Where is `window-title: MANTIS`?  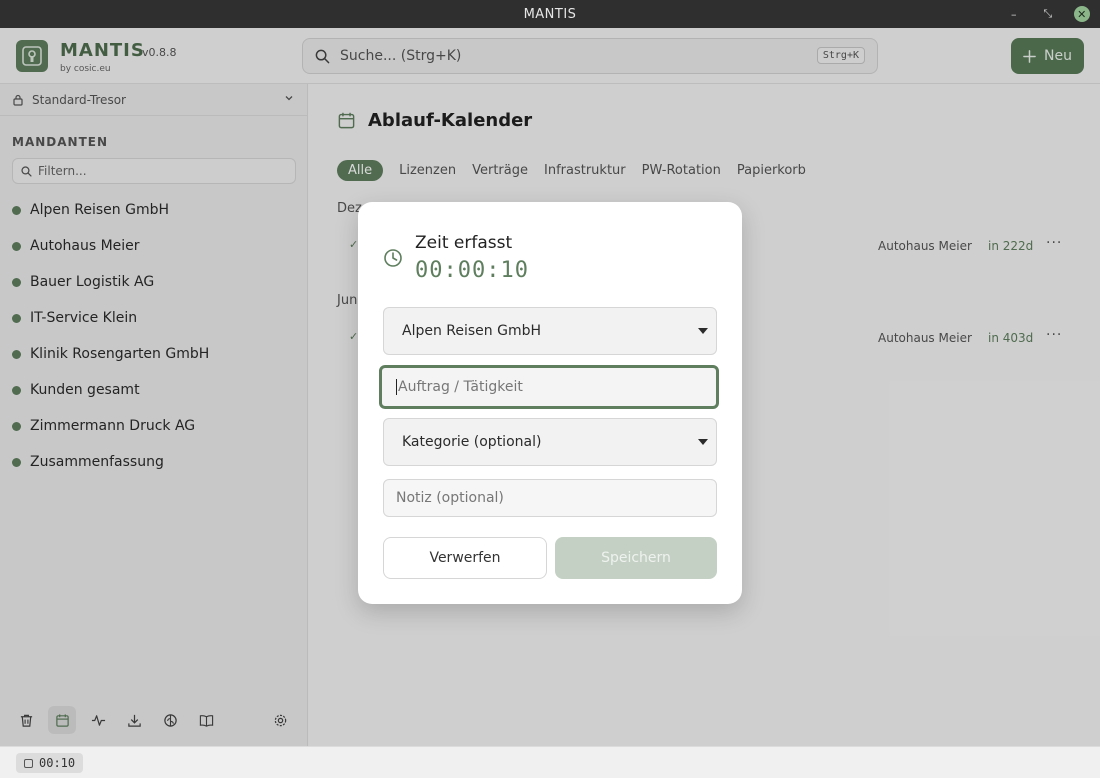 window-title: MANTIS is located at coordinates (550, 14).